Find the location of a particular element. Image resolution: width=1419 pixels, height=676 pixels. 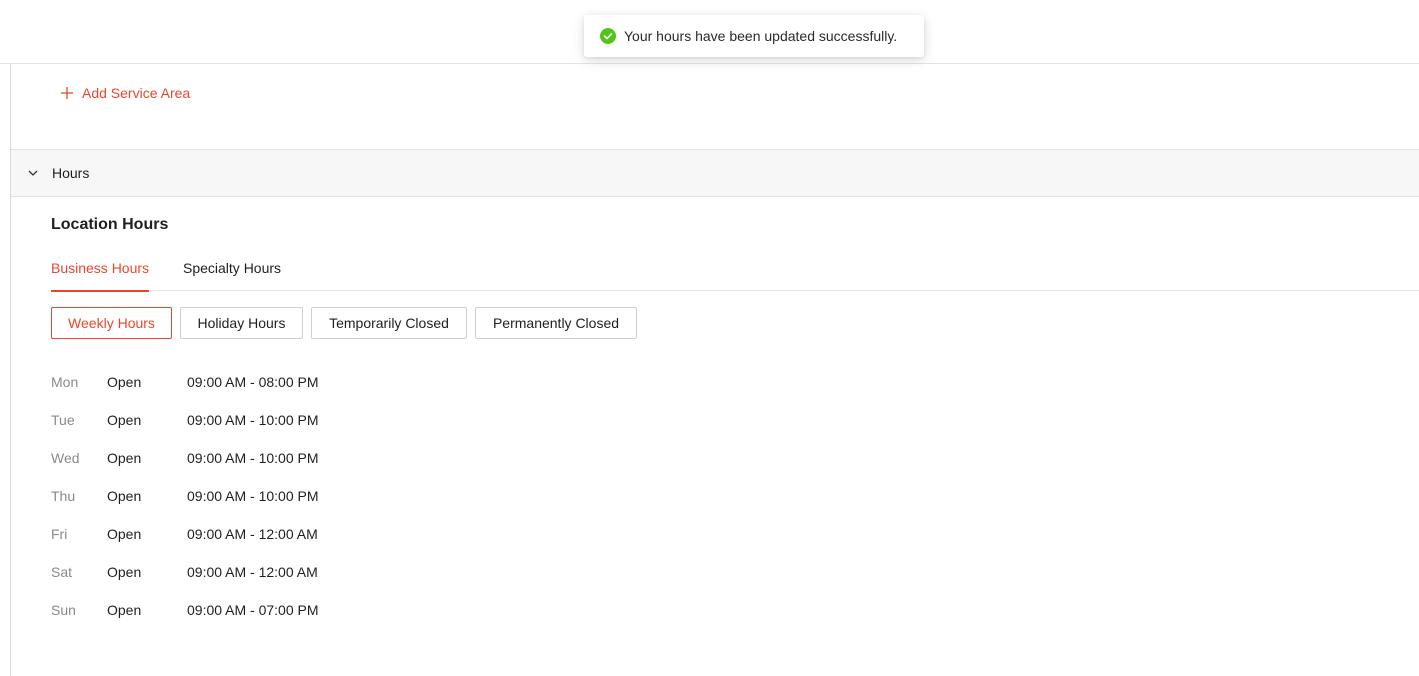

day-label: Sun is located at coordinates (63, 610).